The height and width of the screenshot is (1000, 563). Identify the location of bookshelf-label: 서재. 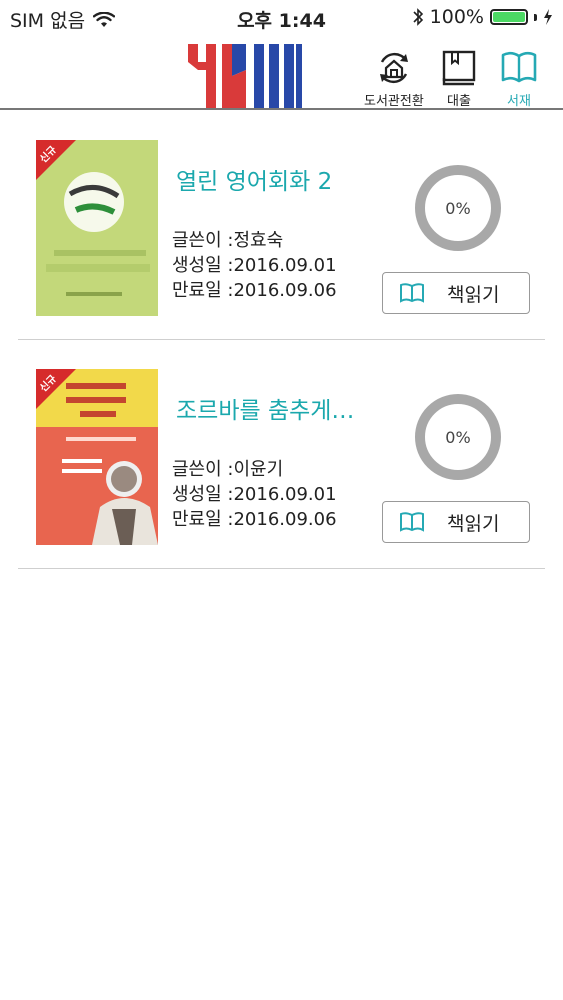
(519, 101).